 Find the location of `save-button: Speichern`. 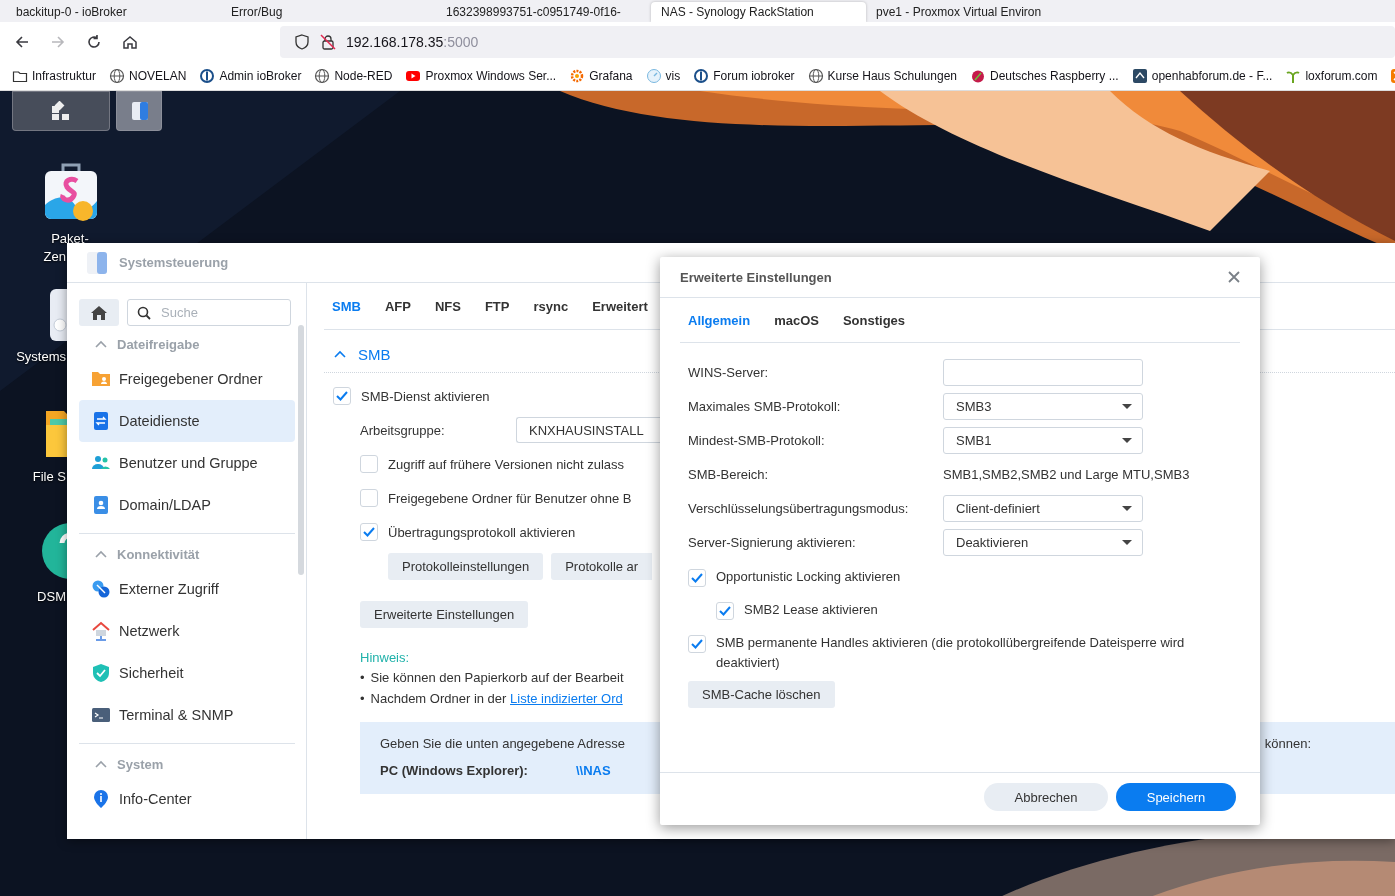

save-button: Speichern is located at coordinates (1176, 797).